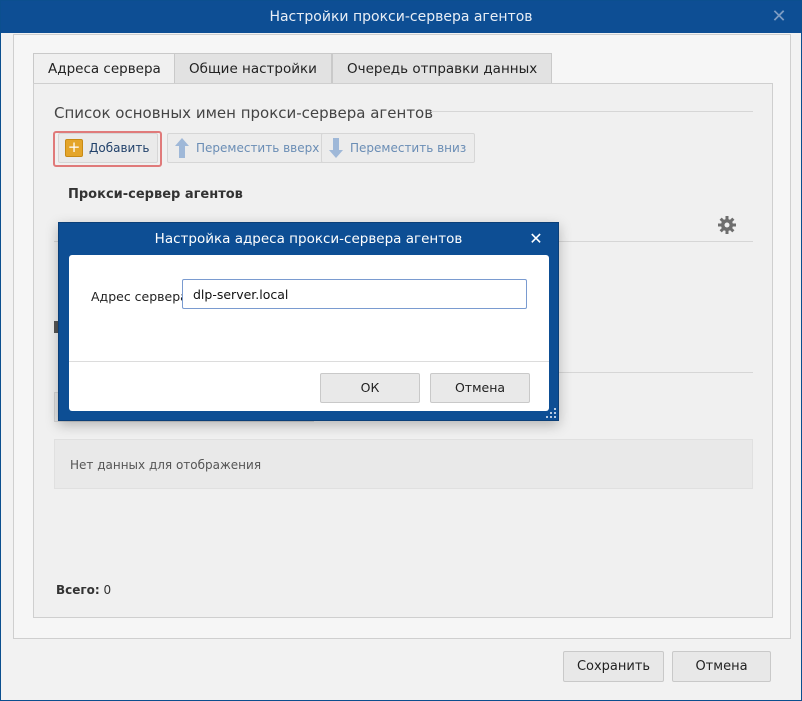 This screenshot has height=701, width=802. I want to click on dialog-body: Адрес сервера: ОК Отмена, so click(309, 333).